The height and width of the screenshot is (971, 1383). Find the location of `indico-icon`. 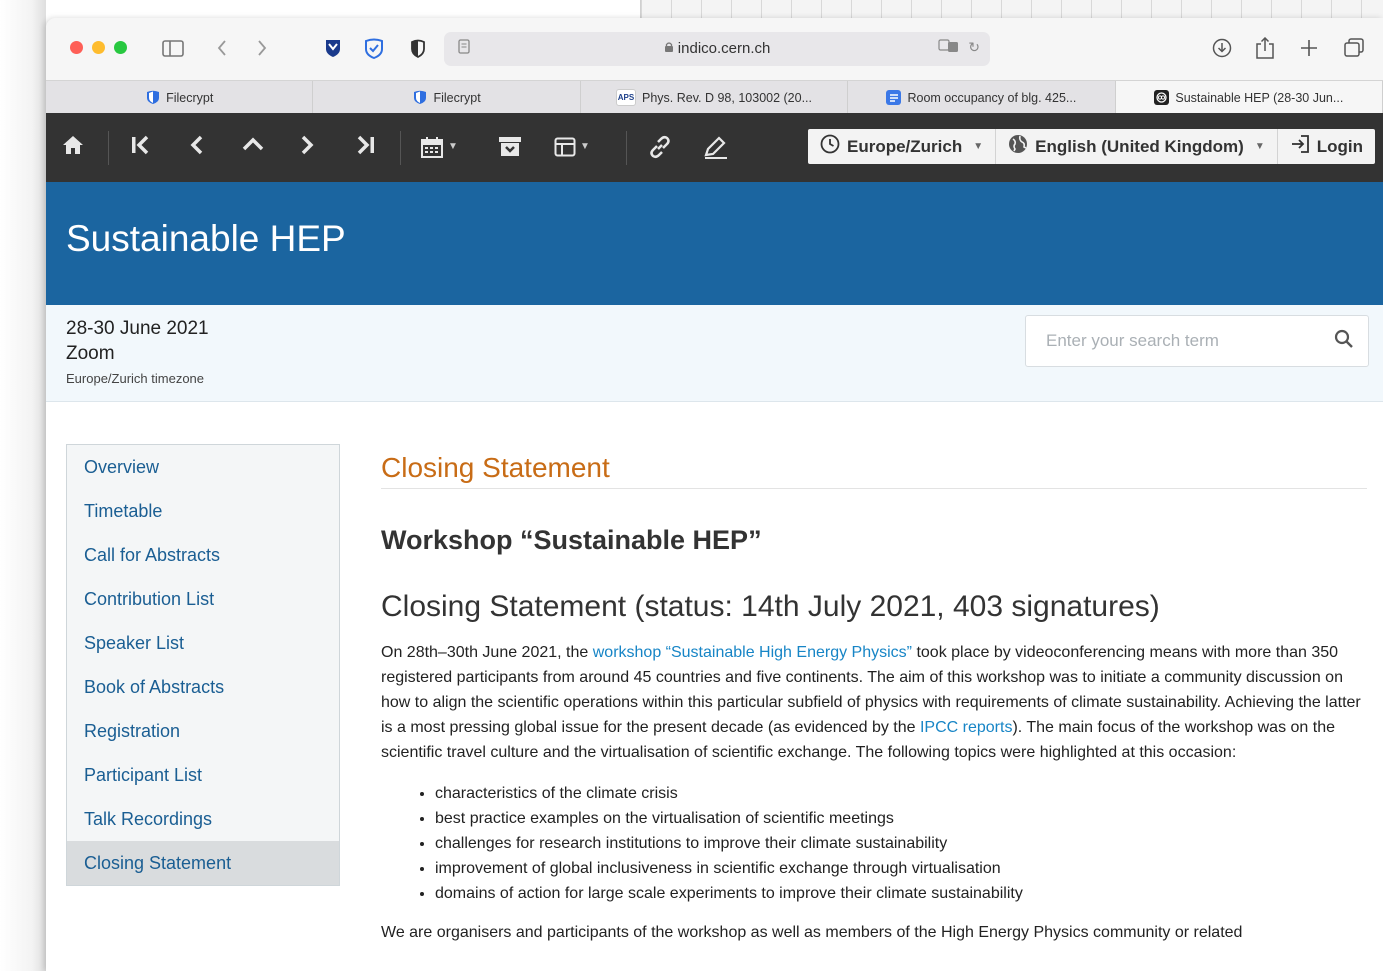

indico-icon is located at coordinates (1162, 97).